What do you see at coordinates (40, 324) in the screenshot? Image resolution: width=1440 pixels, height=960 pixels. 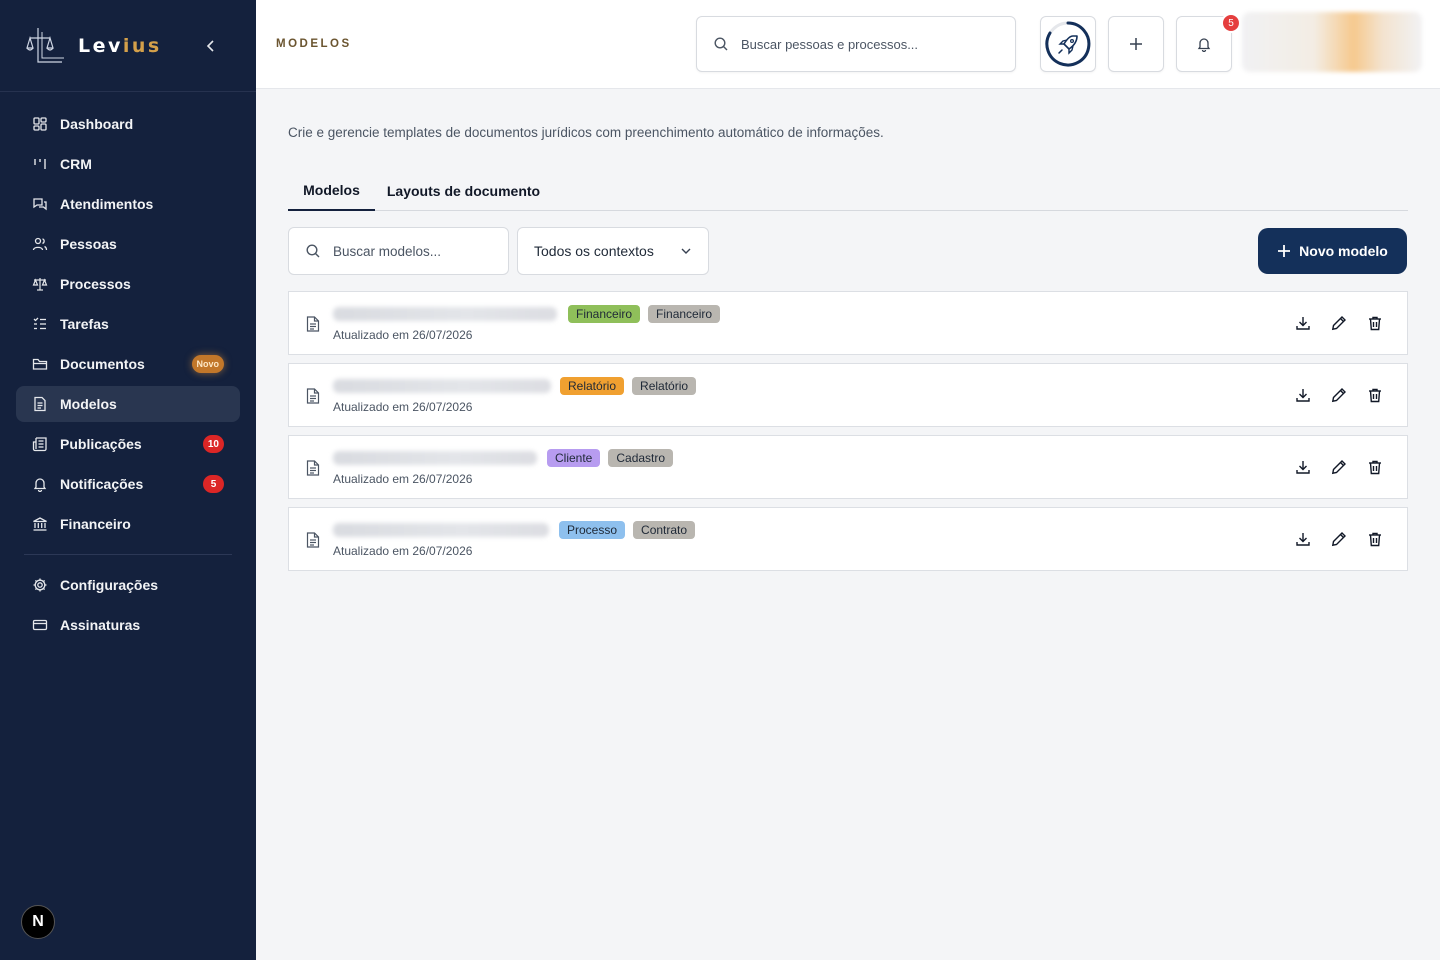 I see `tasks-icon` at bounding box center [40, 324].